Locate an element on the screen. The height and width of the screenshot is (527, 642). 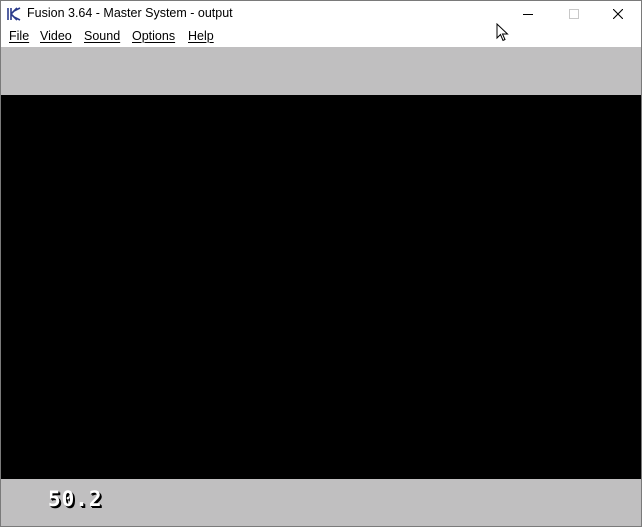
menu-file: File is located at coordinates (19, 36).